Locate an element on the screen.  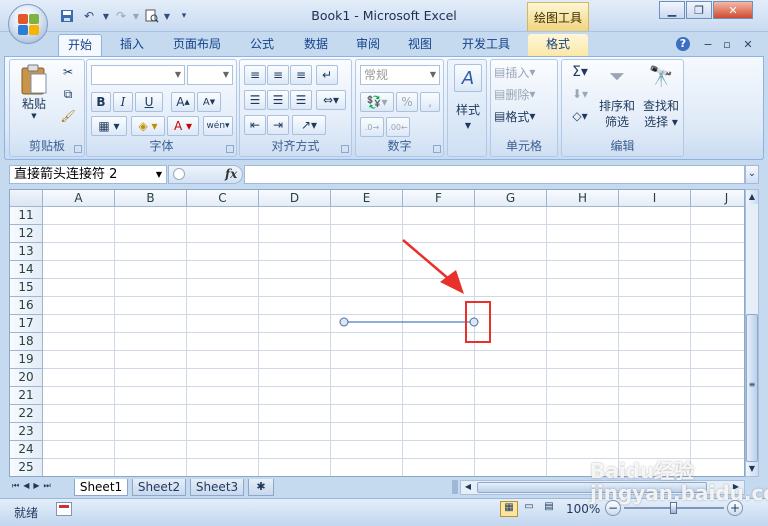
fill-color-icon: ◈ ▾ is located at coordinates (148, 126).